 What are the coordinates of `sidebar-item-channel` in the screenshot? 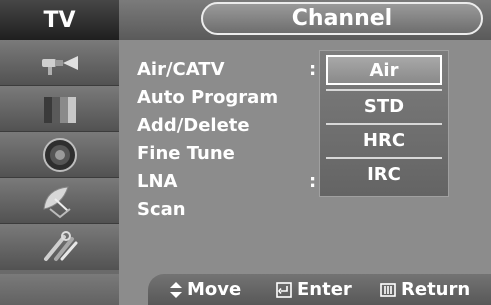 It's located at (59, 201).